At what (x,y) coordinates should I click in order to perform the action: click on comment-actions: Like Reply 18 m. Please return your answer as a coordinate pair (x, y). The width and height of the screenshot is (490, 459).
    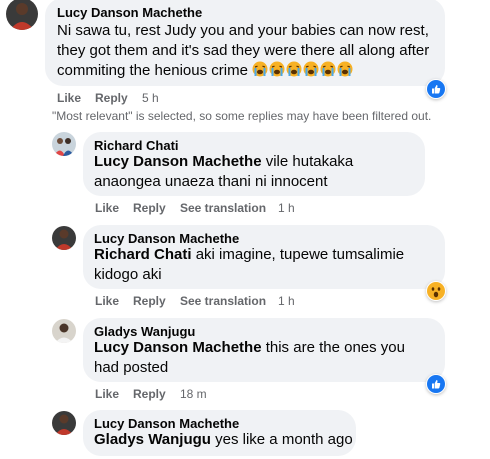
    Looking at the image, I should click on (160, 394).